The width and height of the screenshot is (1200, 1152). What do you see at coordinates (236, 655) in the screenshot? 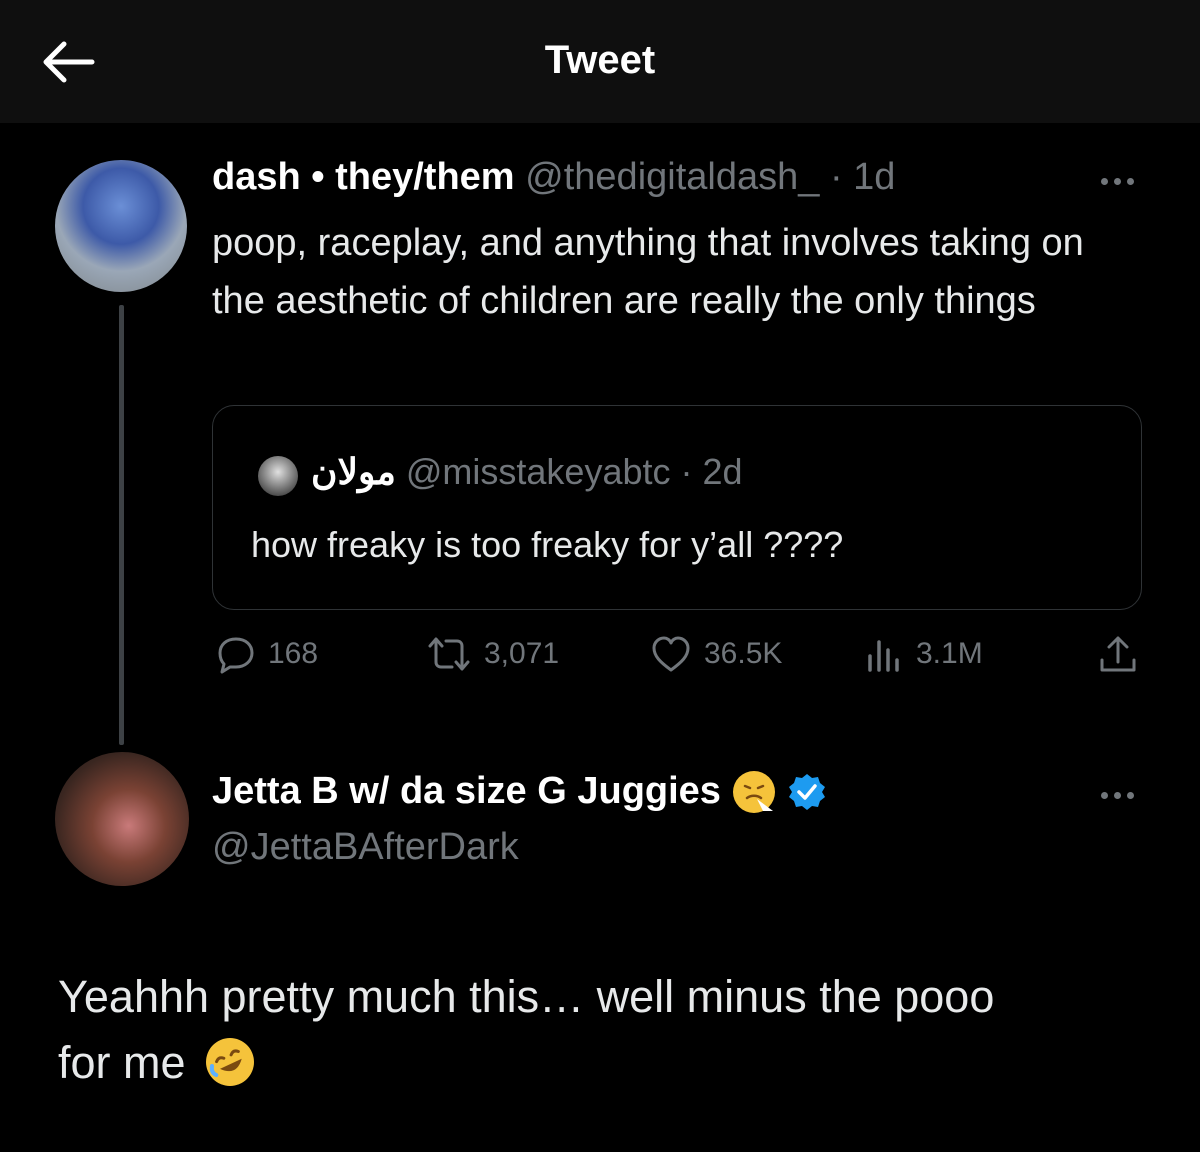
I see `reply-icon` at bounding box center [236, 655].